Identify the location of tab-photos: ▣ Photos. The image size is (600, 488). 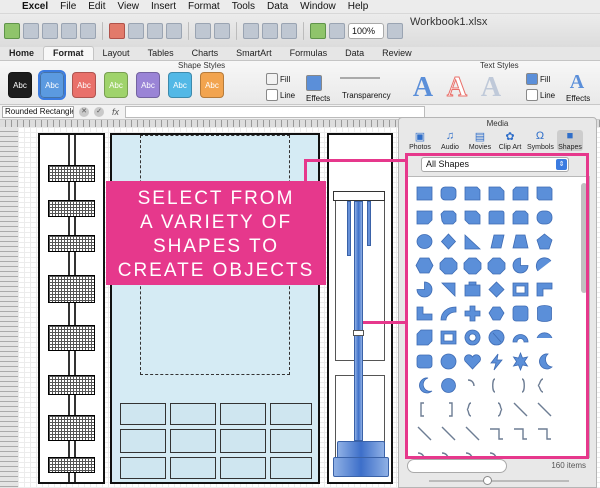
(420, 141).